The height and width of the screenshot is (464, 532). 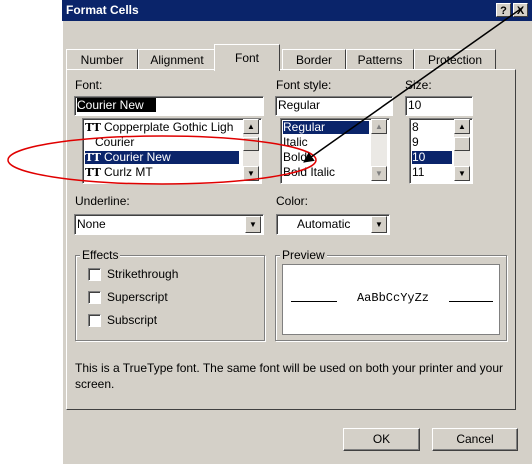 What do you see at coordinates (413, 85) in the screenshot?
I see `annotation-arrow` at bounding box center [413, 85].